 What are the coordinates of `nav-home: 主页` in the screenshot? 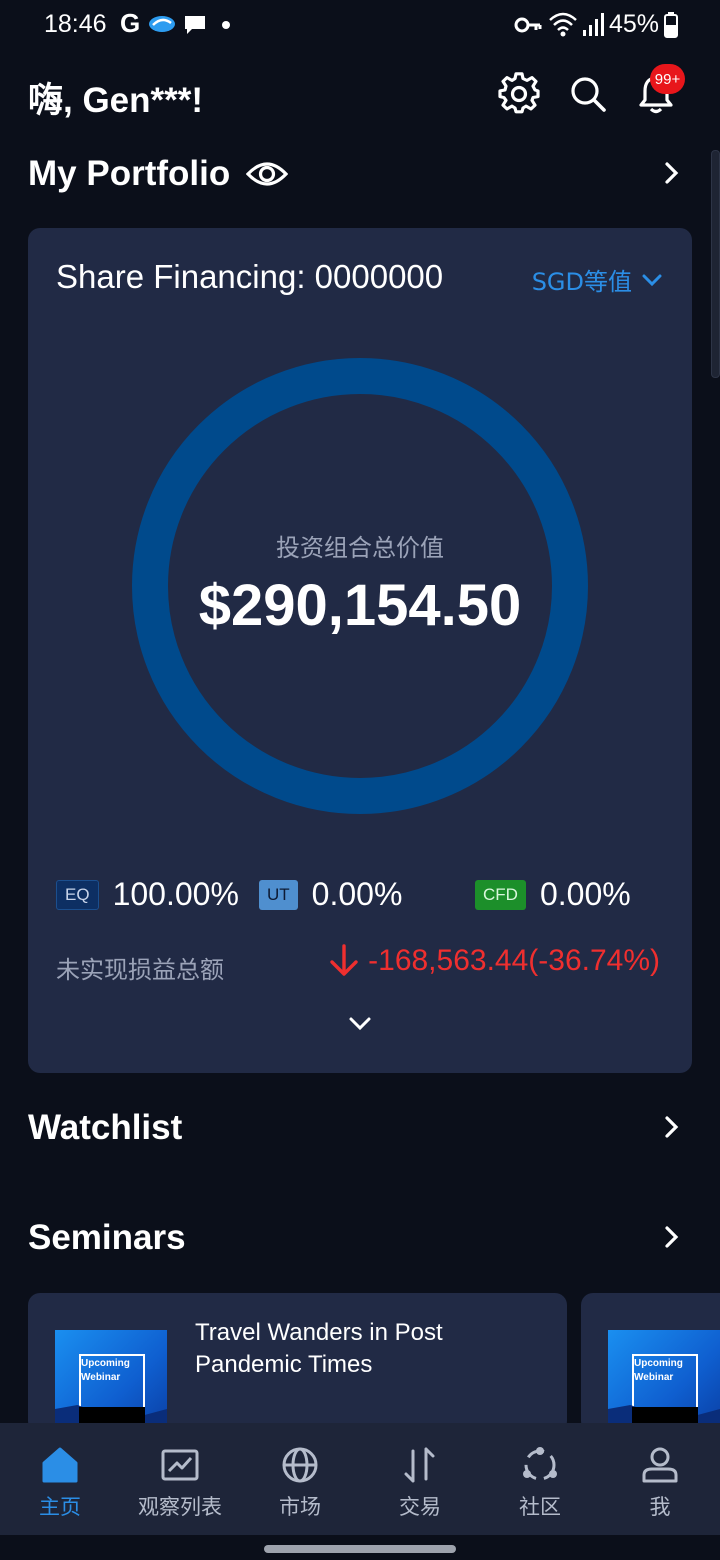 It's located at (60, 1479).